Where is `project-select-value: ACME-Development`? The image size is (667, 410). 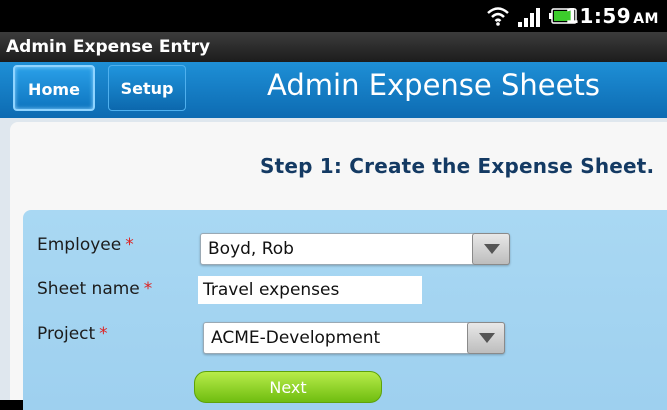 project-select-value: ACME-Development is located at coordinates (296, 338).